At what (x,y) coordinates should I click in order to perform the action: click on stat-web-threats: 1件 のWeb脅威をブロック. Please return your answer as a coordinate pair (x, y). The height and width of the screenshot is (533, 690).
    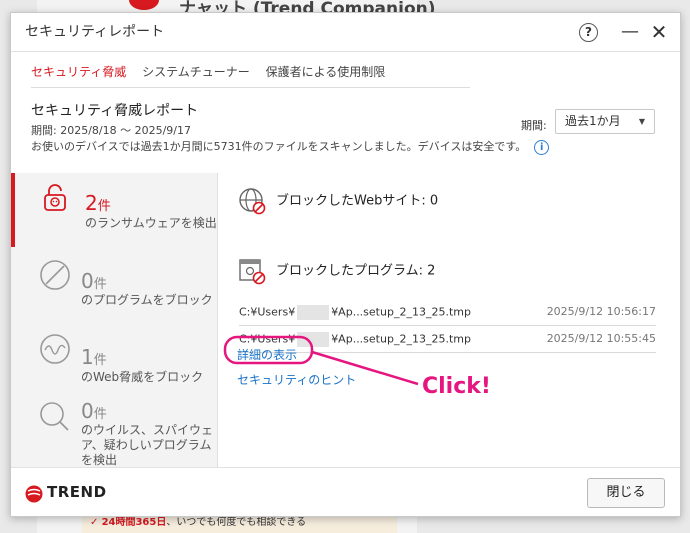
    Looking at the image, I should click on (114, 362).